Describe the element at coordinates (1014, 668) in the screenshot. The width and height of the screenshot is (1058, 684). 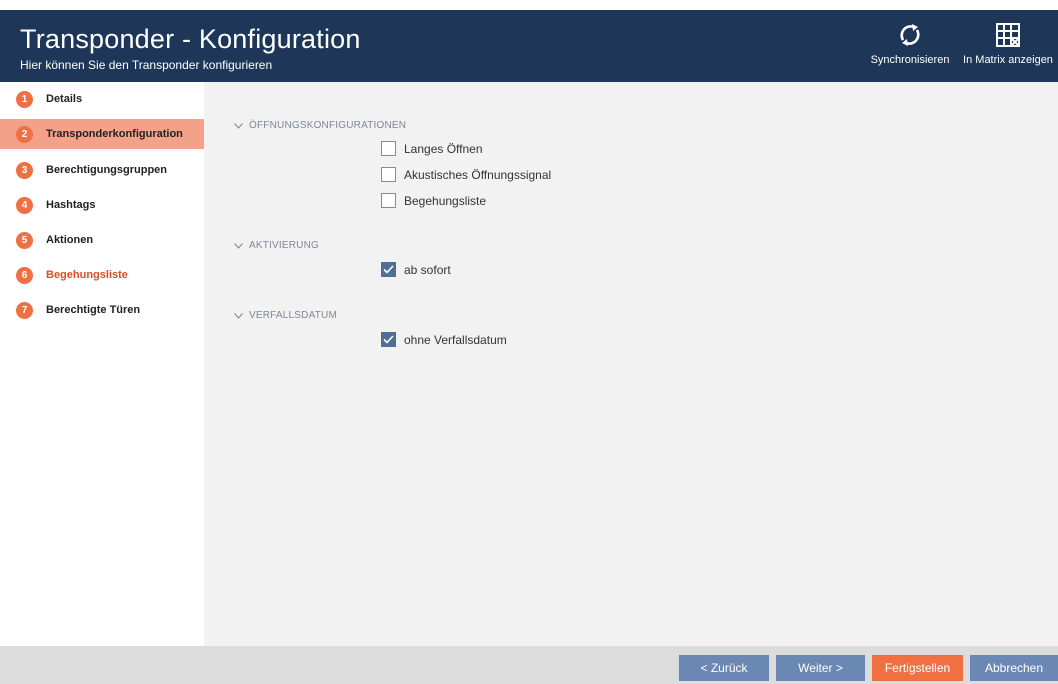
I see `cancel-button: Abbrechen` at that location.